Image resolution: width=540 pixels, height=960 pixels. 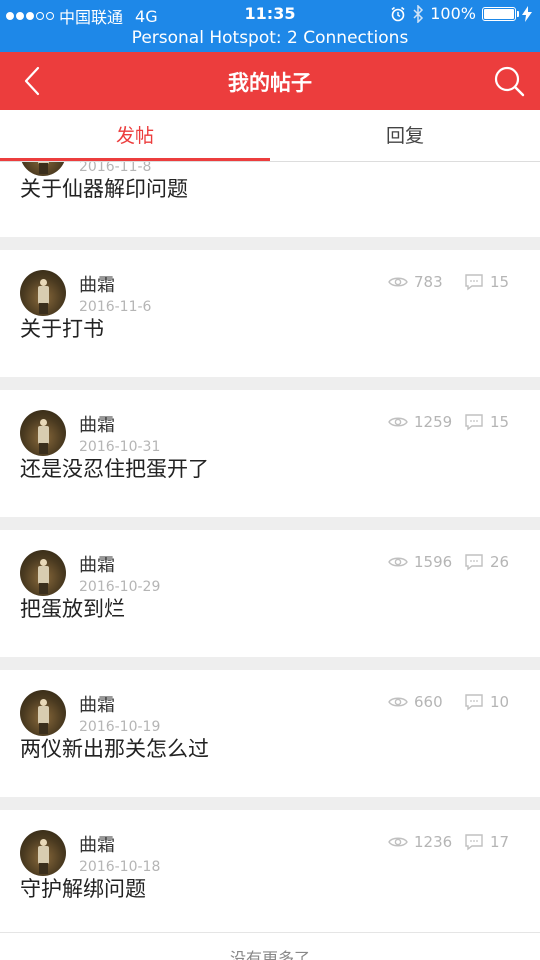 What do you see at coordinates (114, 748) in the screenshot?
I see `post-title: 两仪新出那关怎么过` at bounding box center [114, 748].